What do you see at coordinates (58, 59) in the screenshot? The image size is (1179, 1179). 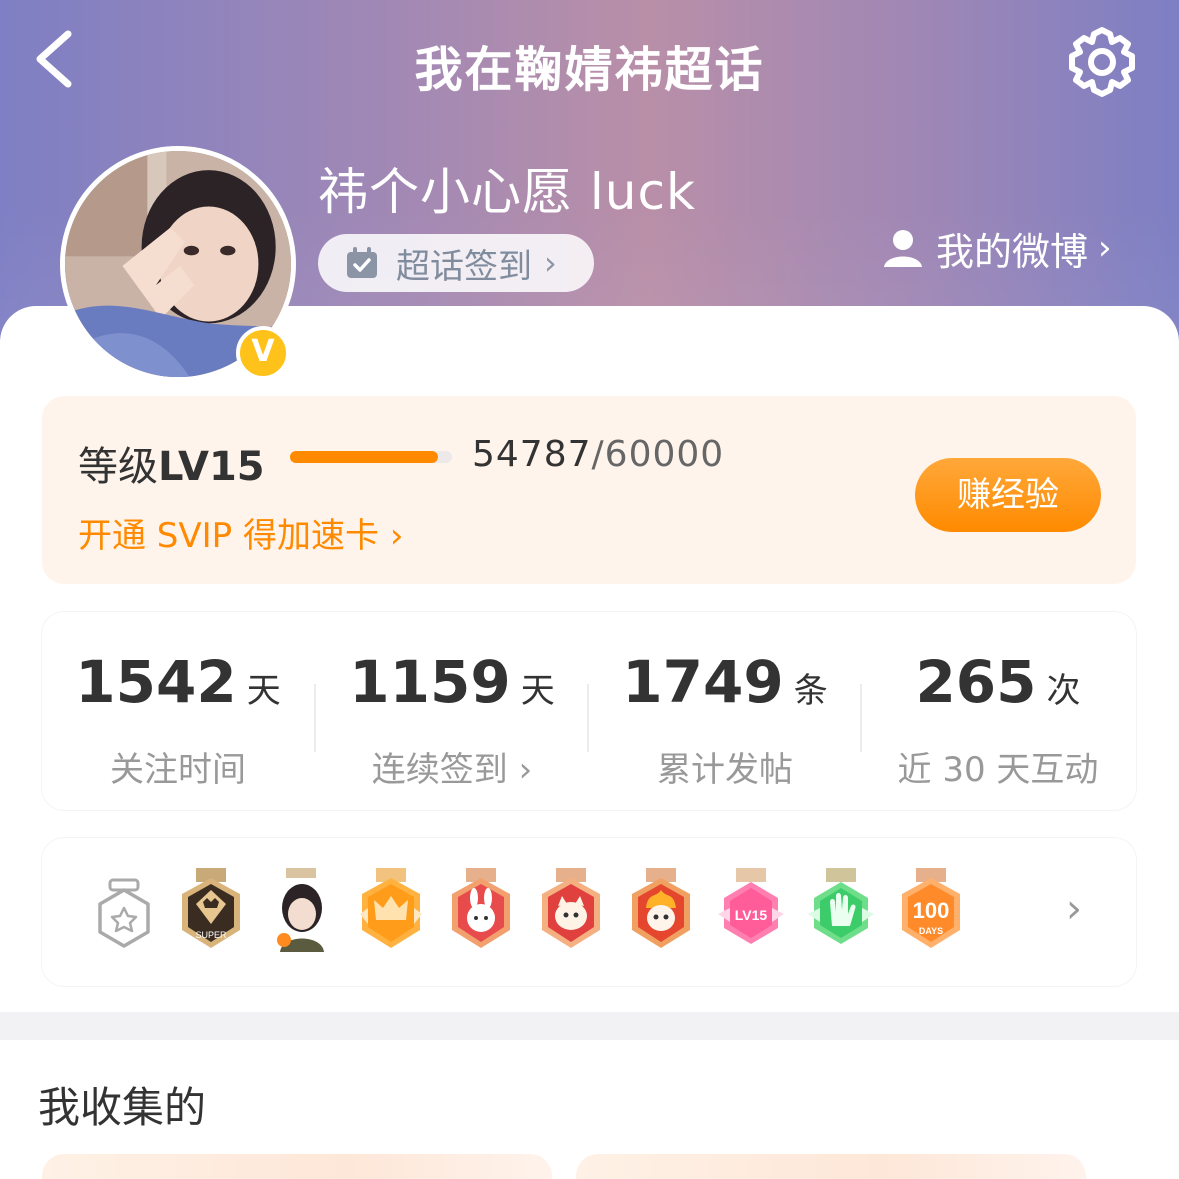 I see `back-chevron-icon` at bounding box center [58, 59].